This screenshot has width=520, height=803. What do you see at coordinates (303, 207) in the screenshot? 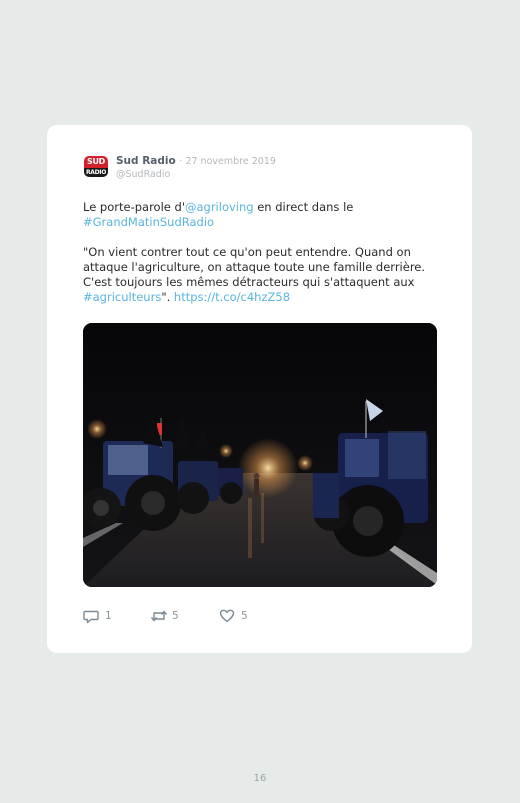
I see `text-middle: en direct dans le` at bounding box center [303, 207].